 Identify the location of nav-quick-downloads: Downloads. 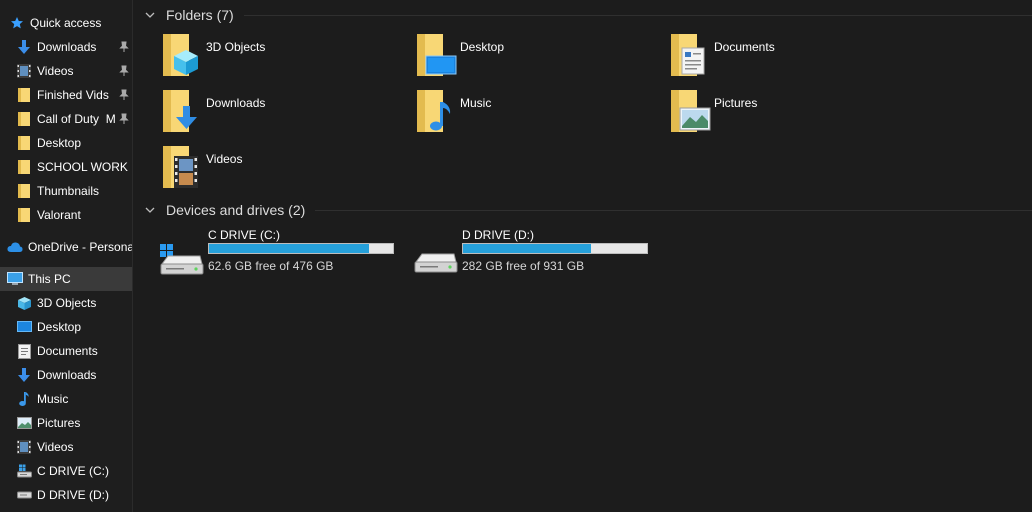
(66, 47).